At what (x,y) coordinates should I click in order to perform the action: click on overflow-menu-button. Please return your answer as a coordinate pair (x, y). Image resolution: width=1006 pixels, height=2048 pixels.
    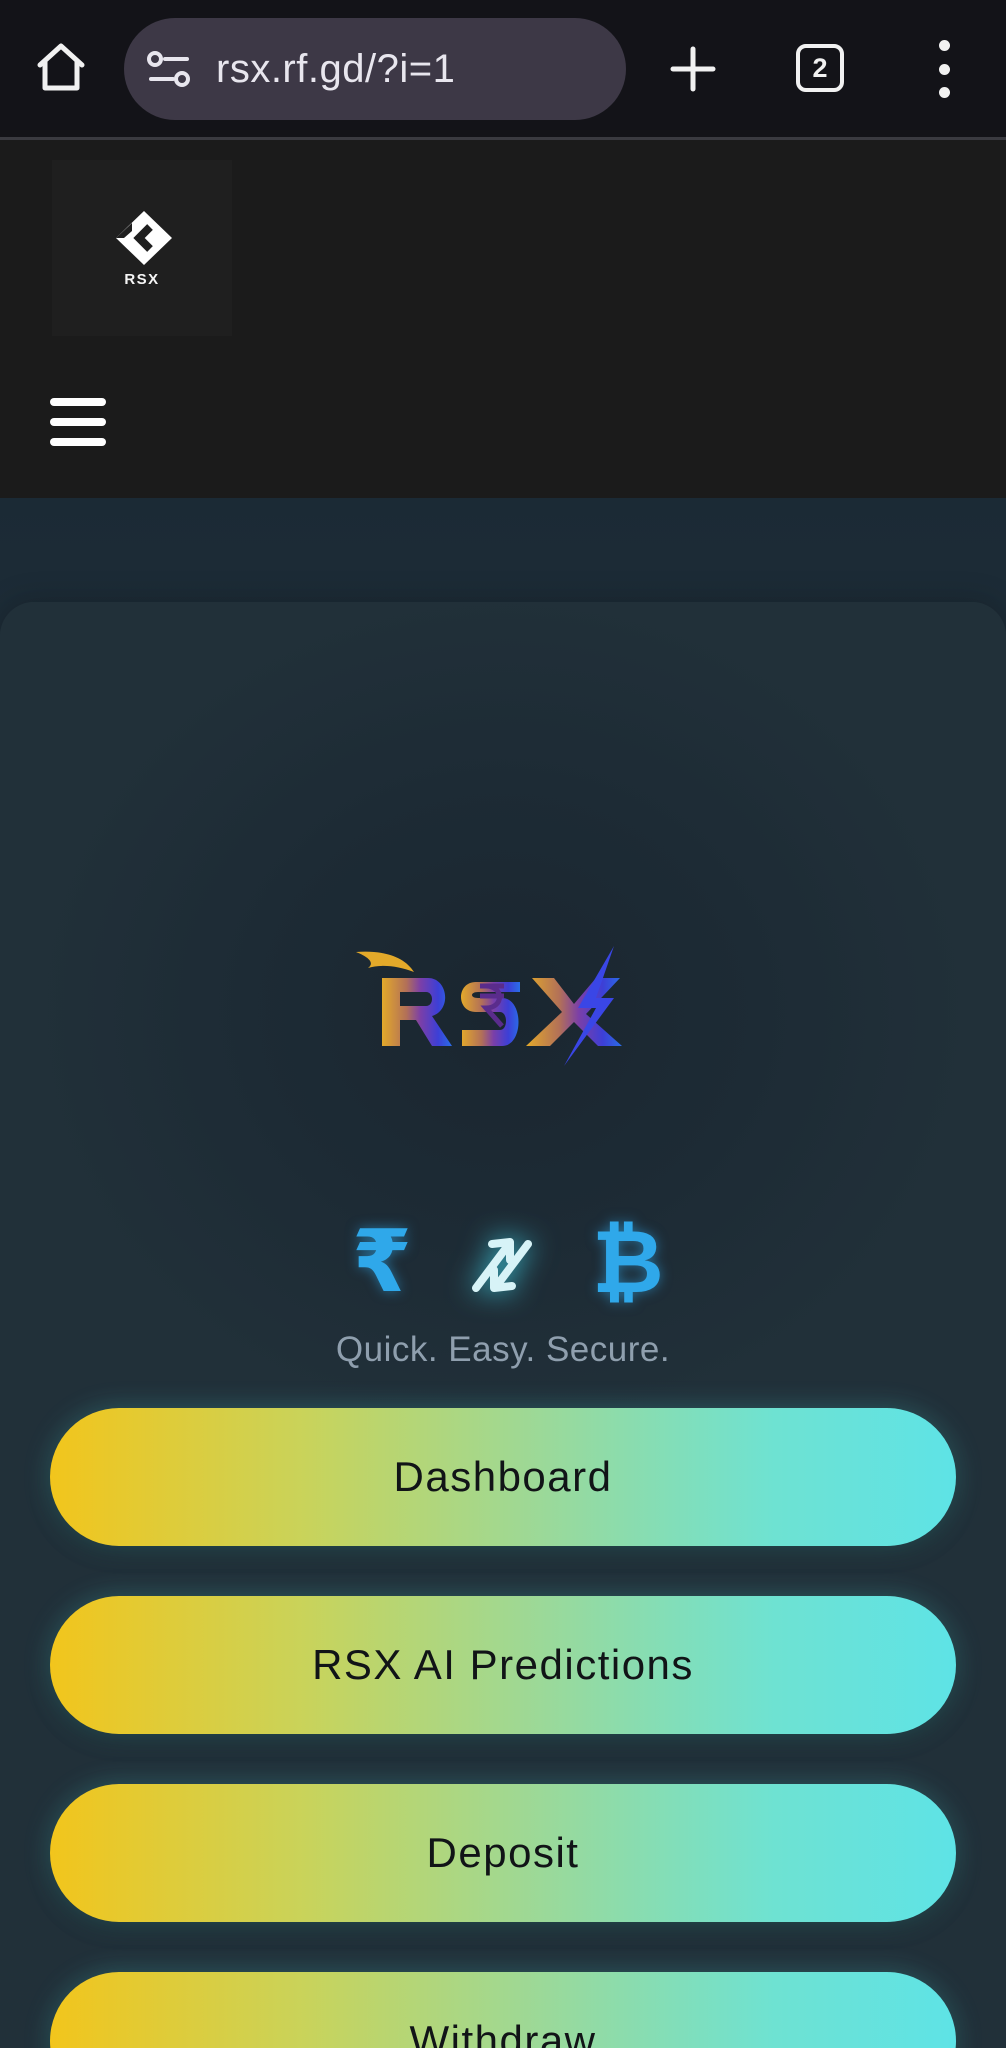
    Looking at the image, I should click on (944, 69).